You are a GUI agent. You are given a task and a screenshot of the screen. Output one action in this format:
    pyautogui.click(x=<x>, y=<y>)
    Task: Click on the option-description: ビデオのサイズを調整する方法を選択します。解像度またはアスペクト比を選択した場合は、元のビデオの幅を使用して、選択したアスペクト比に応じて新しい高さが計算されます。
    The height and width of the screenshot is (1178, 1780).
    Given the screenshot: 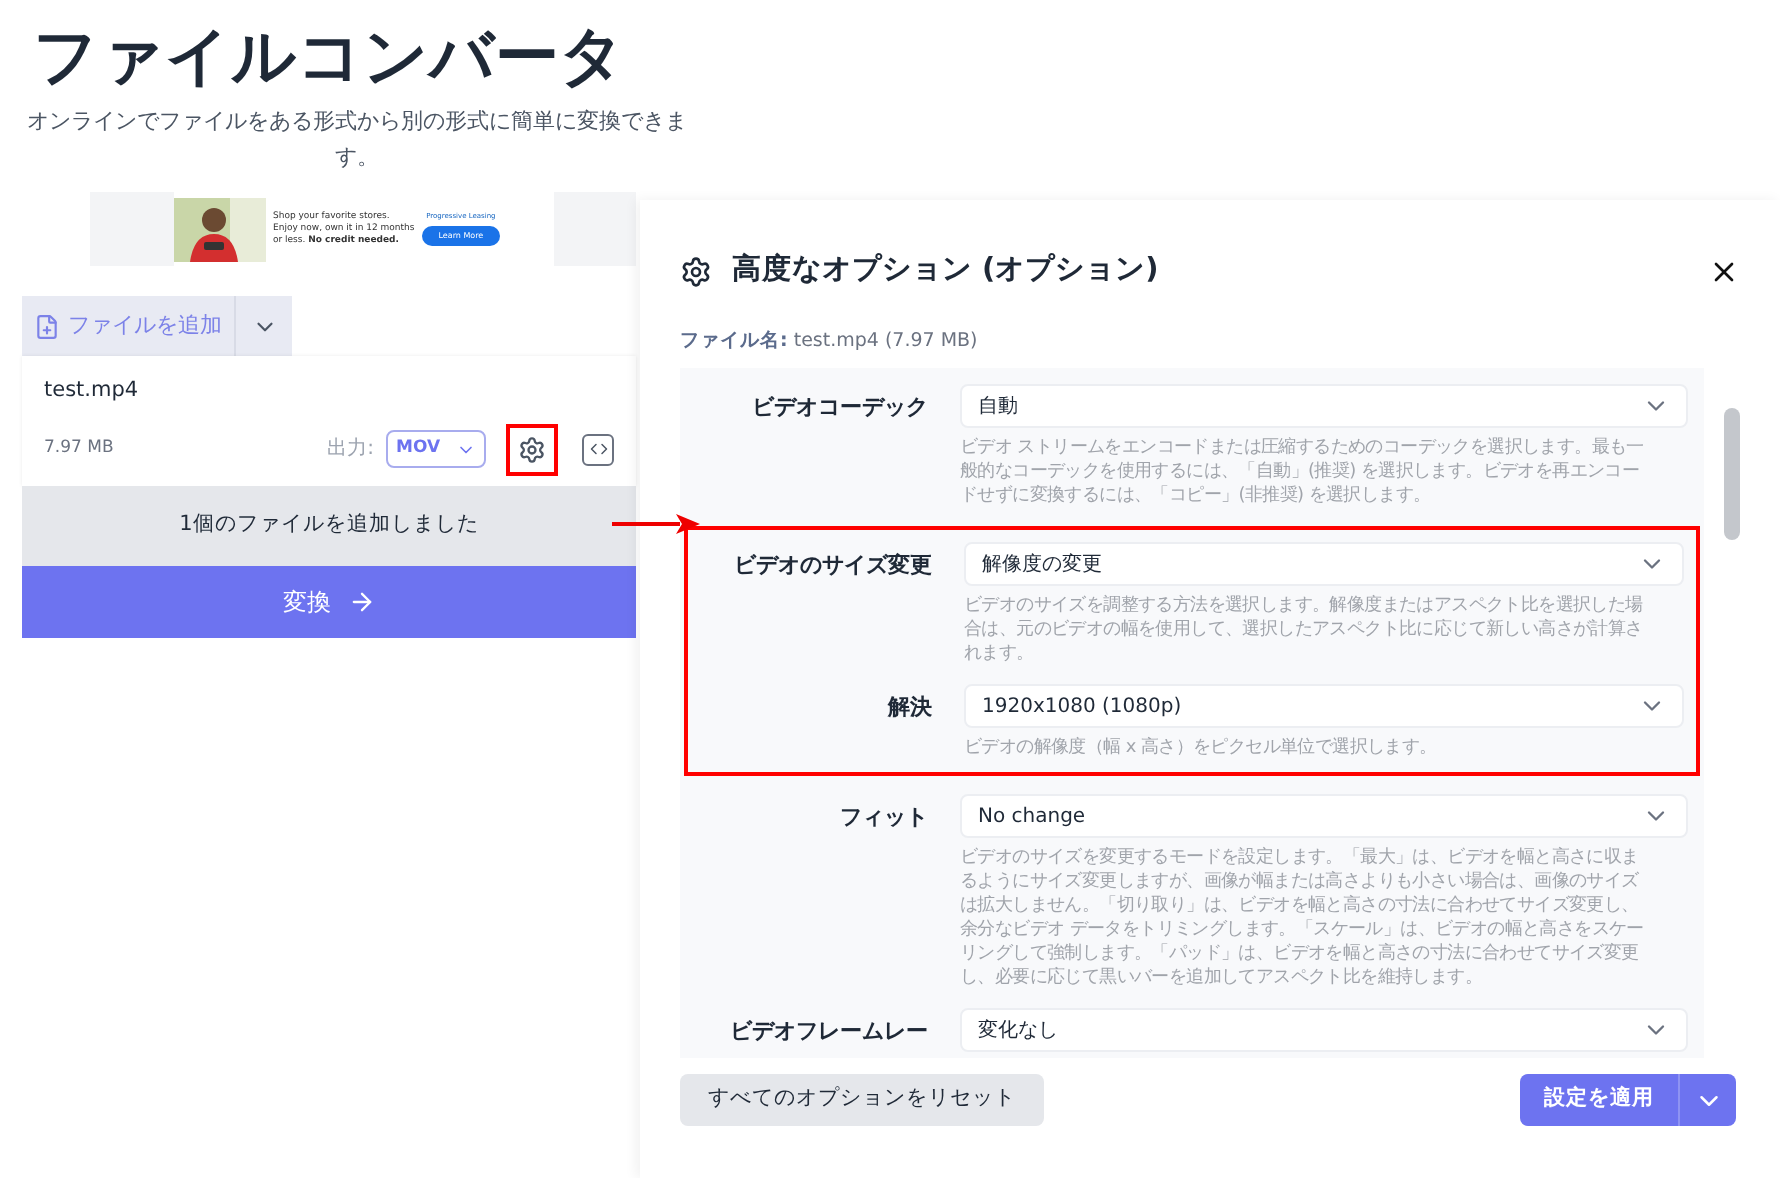 What is the action you would take?
    pyautogui.click(x=1304, y=630)
    